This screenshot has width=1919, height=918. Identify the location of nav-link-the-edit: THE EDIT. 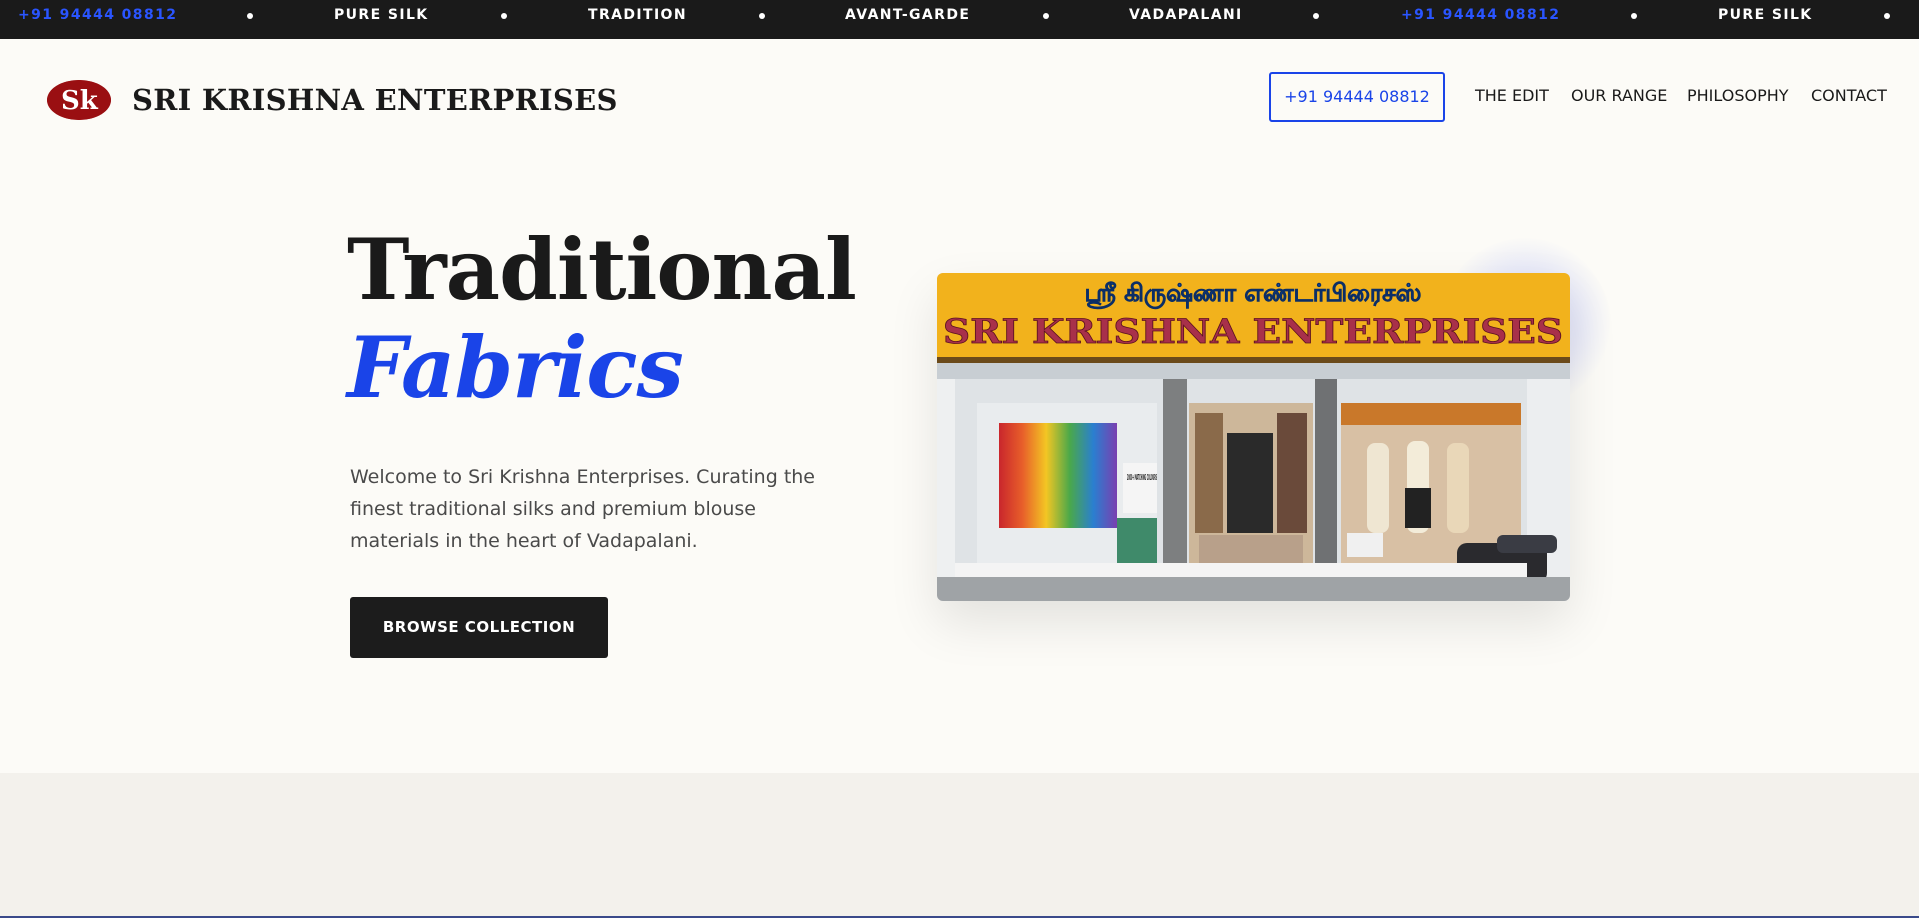
(1512, 96).